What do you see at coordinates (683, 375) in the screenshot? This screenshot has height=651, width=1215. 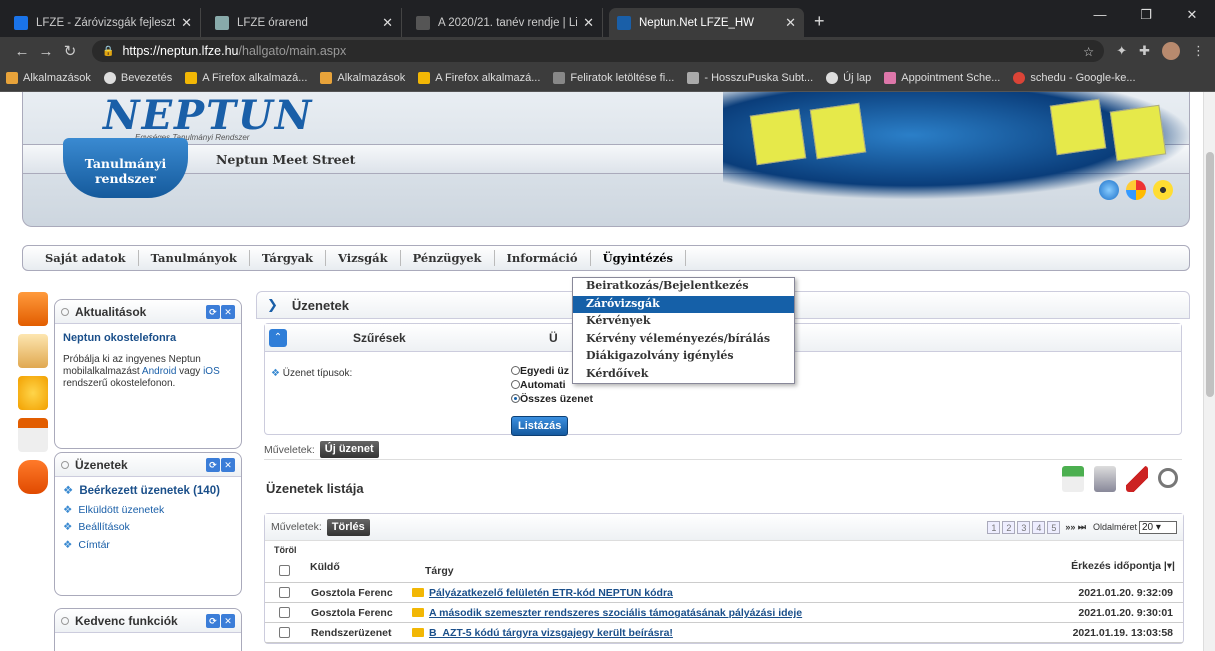 I see `dropdown-item-kerdoivek: Kérdőívek` at bounding box center [683, 375].